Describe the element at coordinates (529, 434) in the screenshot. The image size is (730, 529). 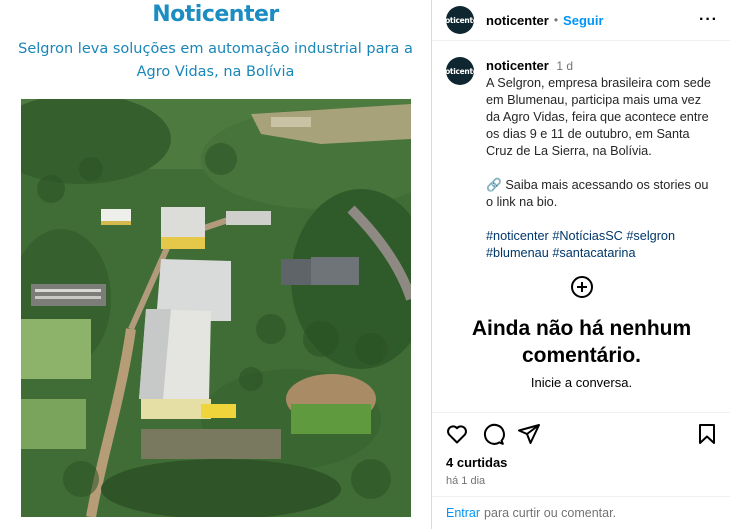
I see `share-icon` at that location.